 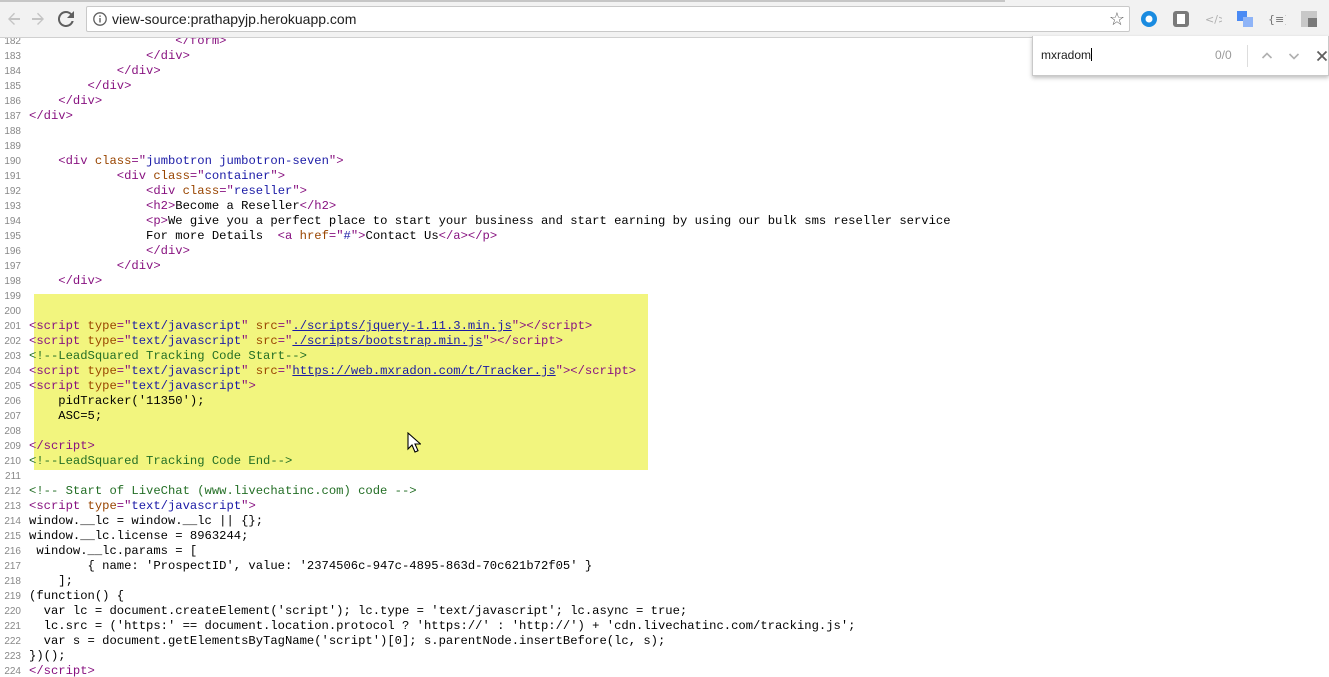 I want to click on find-previous-button, so click(x=1267, y=56).